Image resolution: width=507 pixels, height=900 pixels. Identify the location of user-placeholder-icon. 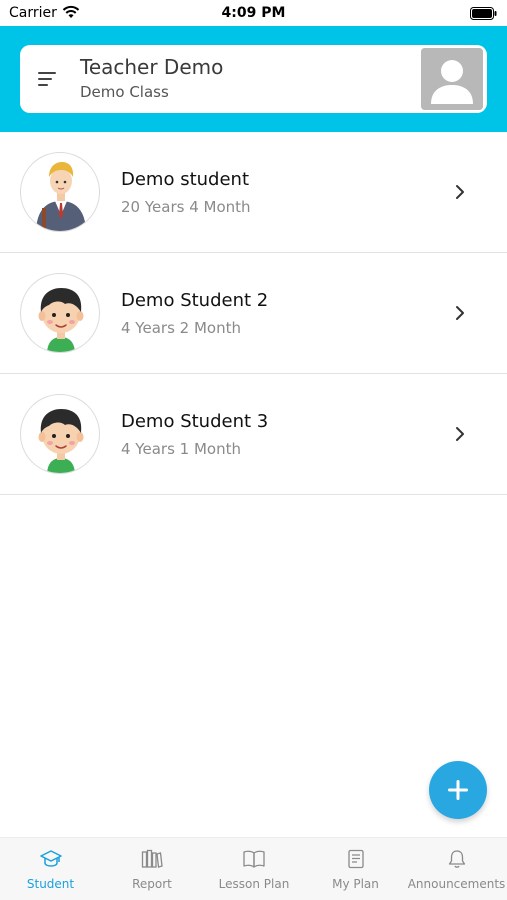
(452, 79).